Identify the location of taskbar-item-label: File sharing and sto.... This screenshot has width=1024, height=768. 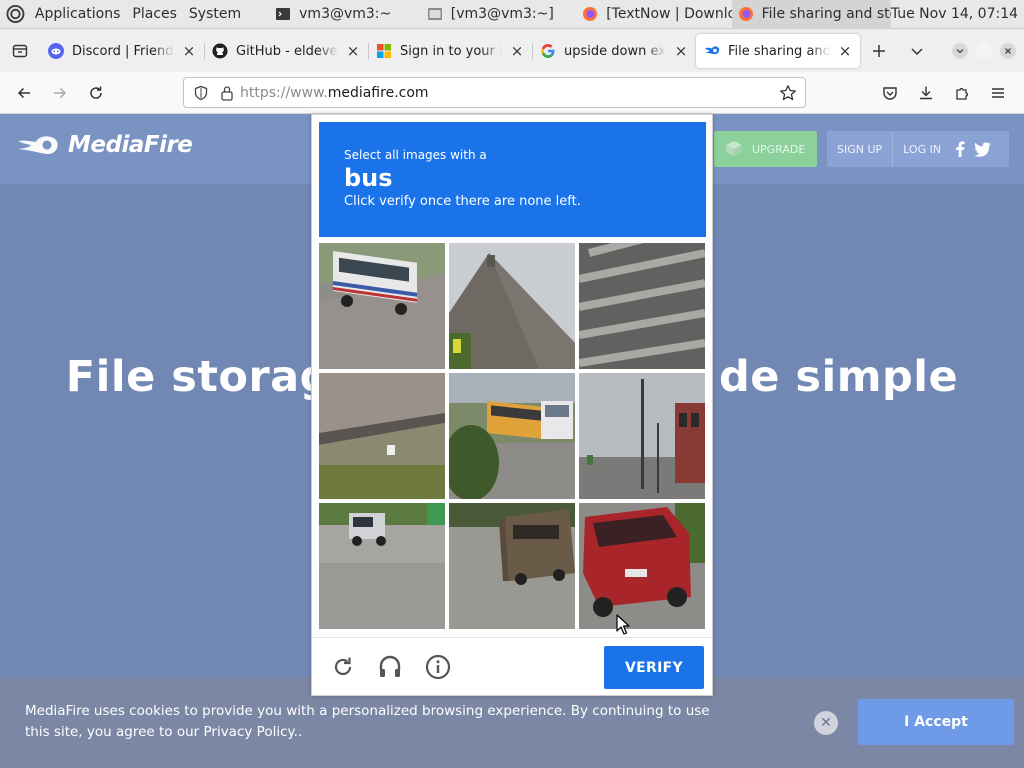
(826, 14).